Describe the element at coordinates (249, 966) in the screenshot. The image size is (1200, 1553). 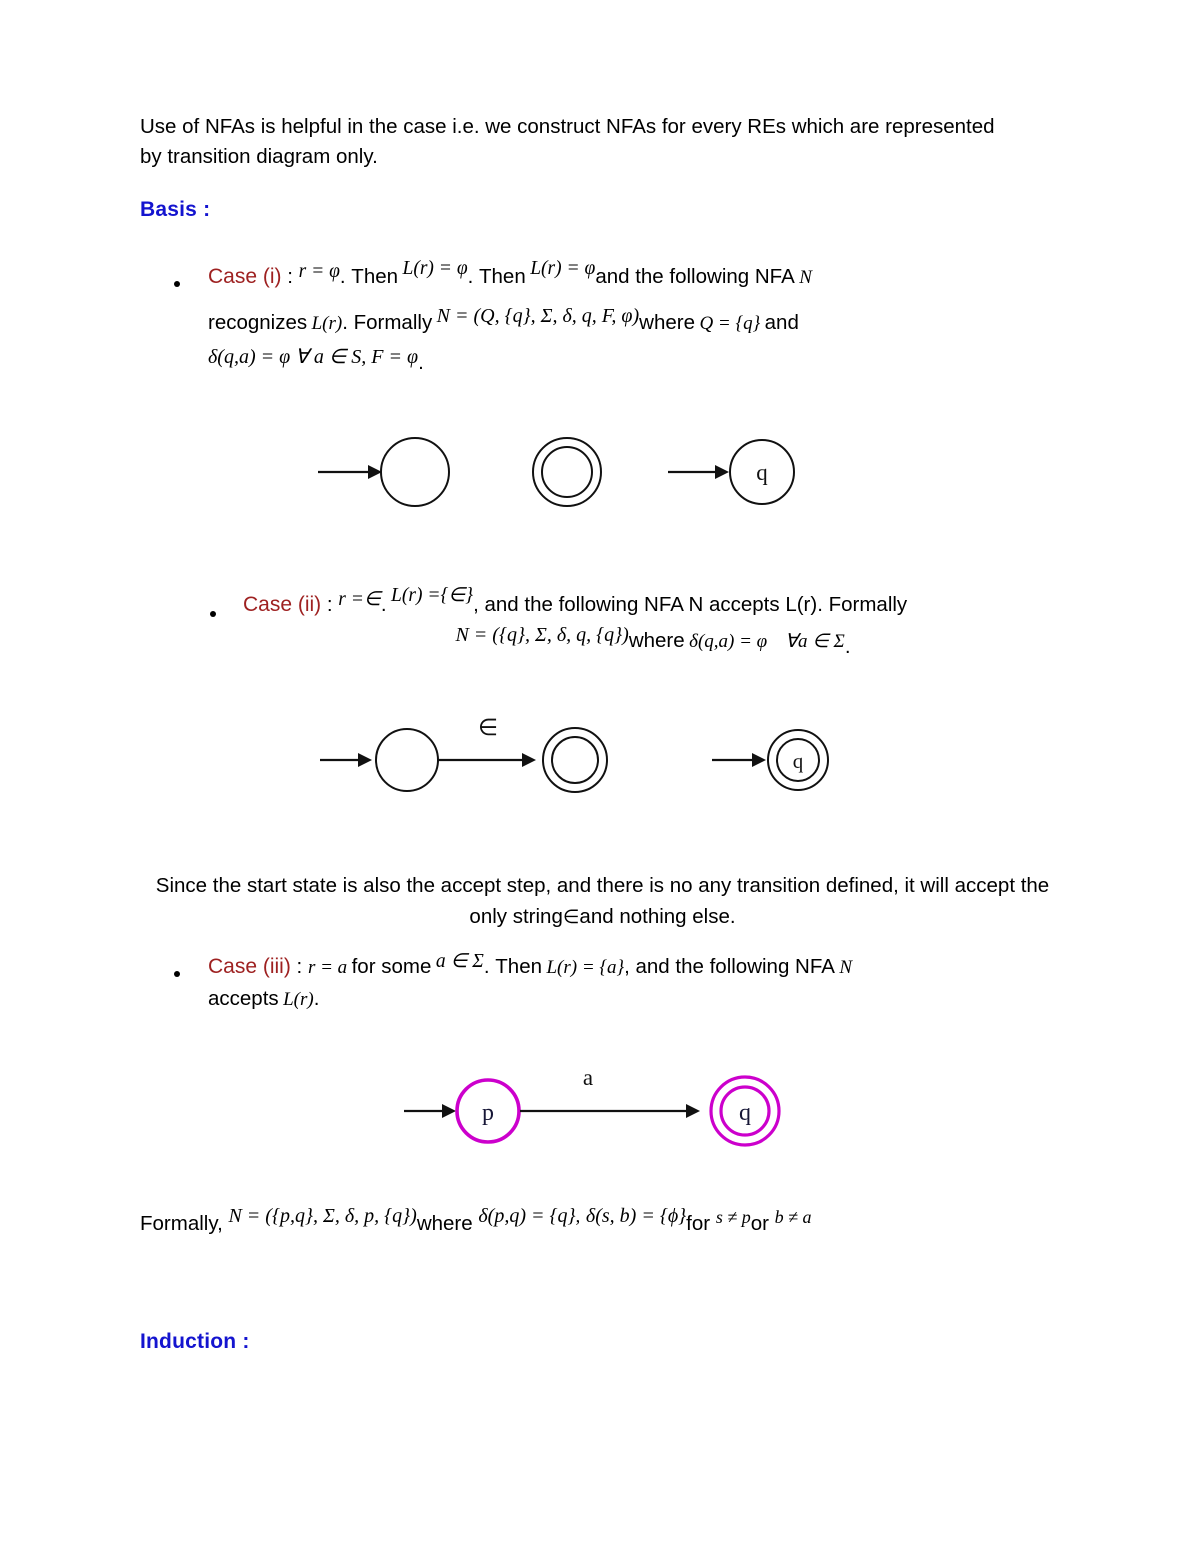
I see `case-iii-label: Case (iii)` at that location.